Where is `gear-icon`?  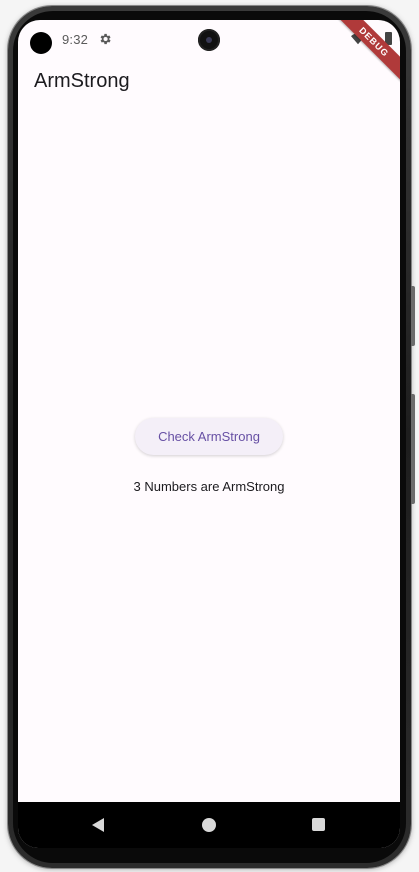
gear-icon is located at coordinates (105, 39).